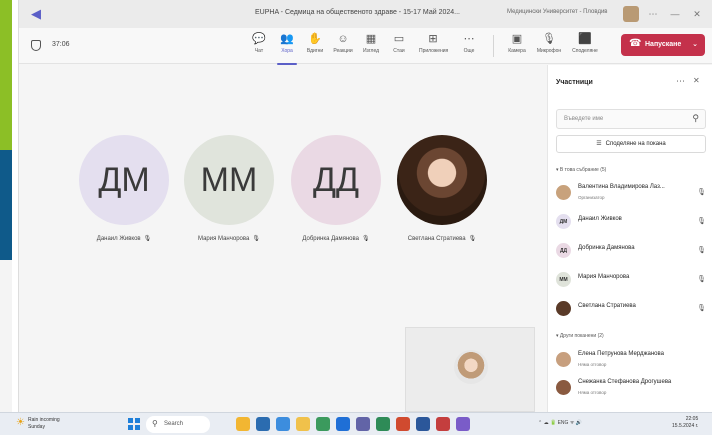  What do you see at coordinates (697, 14) in the screenshot?
I see `close-window-icon: ✕` at bounding box center [697, 14].